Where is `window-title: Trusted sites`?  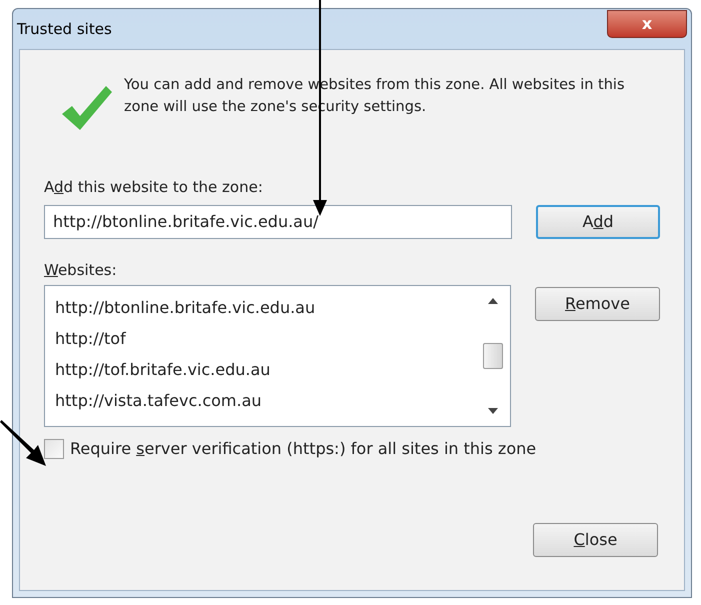 window-title: Trusted sites is located at coordinates (64, 29).